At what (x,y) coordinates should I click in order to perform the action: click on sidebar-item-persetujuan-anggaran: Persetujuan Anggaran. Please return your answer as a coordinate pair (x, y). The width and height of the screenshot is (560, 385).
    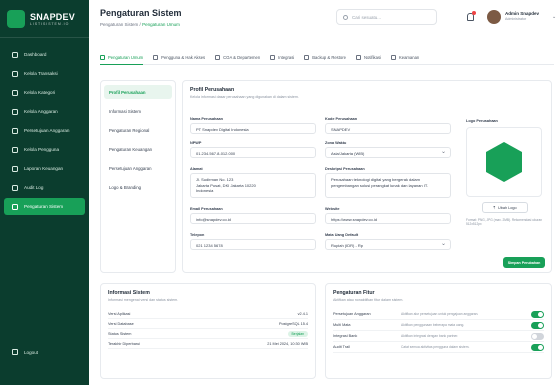
    Looking at the image, I should click on (44, 130).